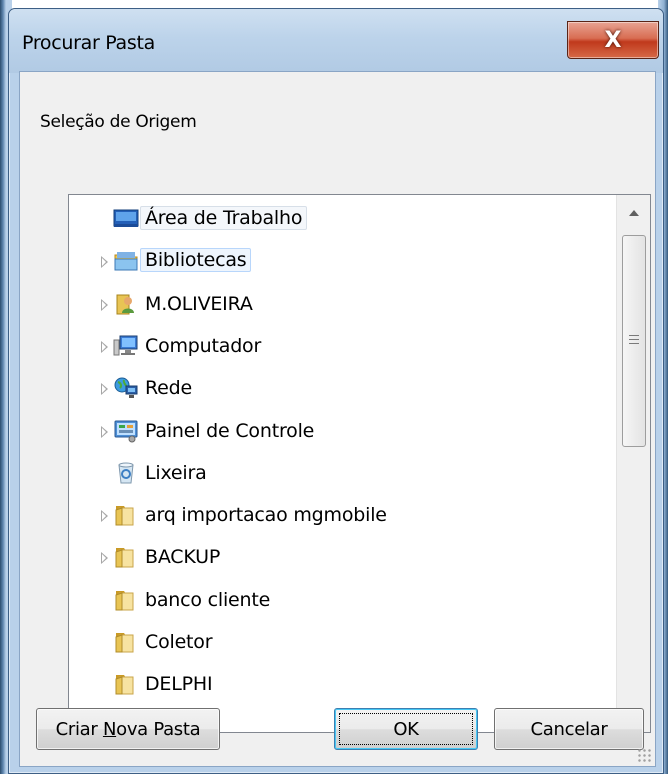 The width and height of the screenshot is (668, 774). I want to click on tree-item: arq importacao mgmobile, so click(342, 515).